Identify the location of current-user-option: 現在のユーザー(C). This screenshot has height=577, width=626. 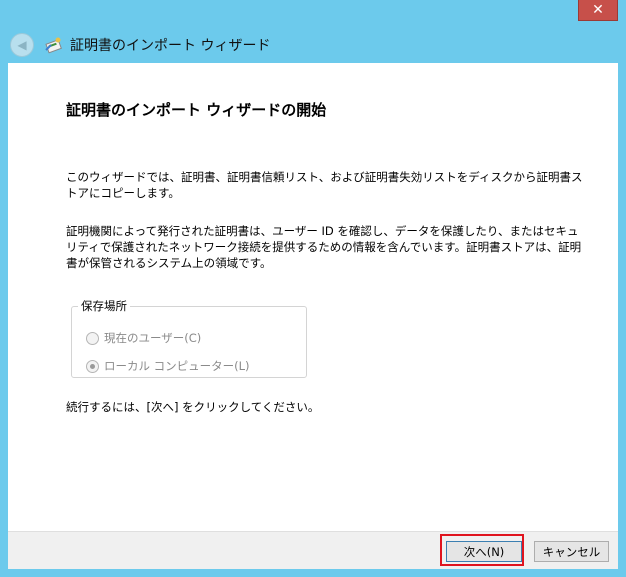
(143, 338).